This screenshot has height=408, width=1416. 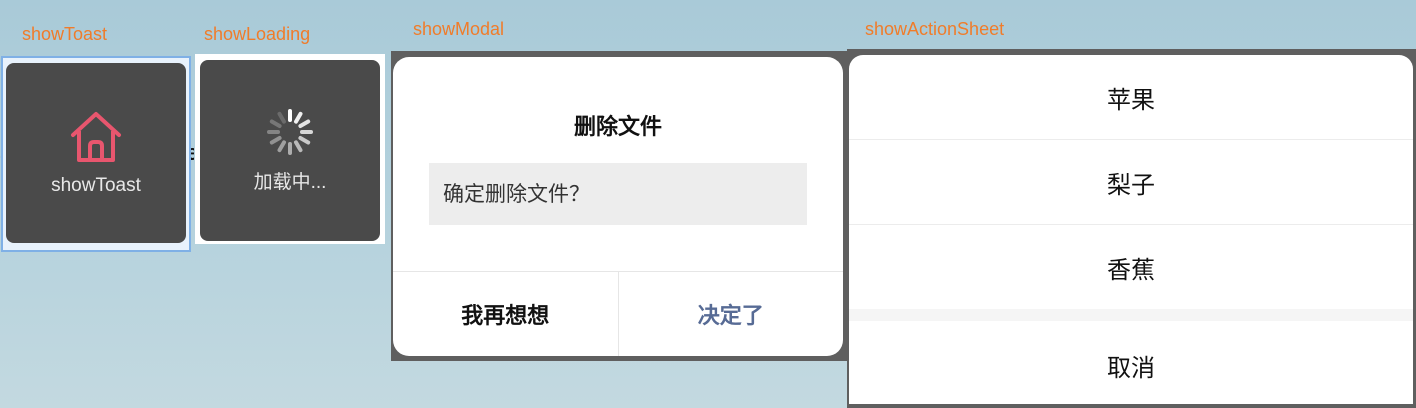 I want to click on toast: showToast, so click(x=96, y=153).